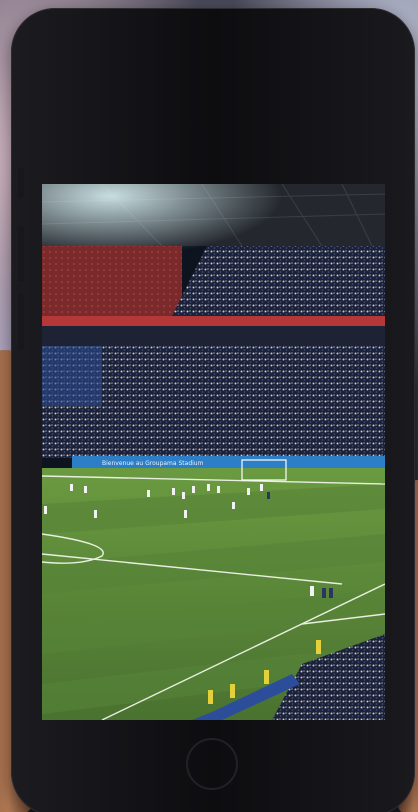 The height and width of the screenshot is (812, 418). I want to click on home-button, so click(212, 764).